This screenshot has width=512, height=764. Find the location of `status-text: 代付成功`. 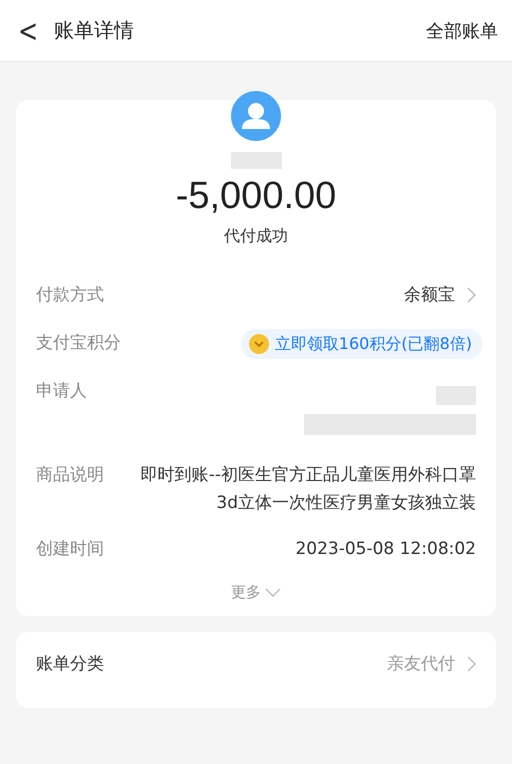

status-text: 代付成功 is located at coordinates (256, 236).